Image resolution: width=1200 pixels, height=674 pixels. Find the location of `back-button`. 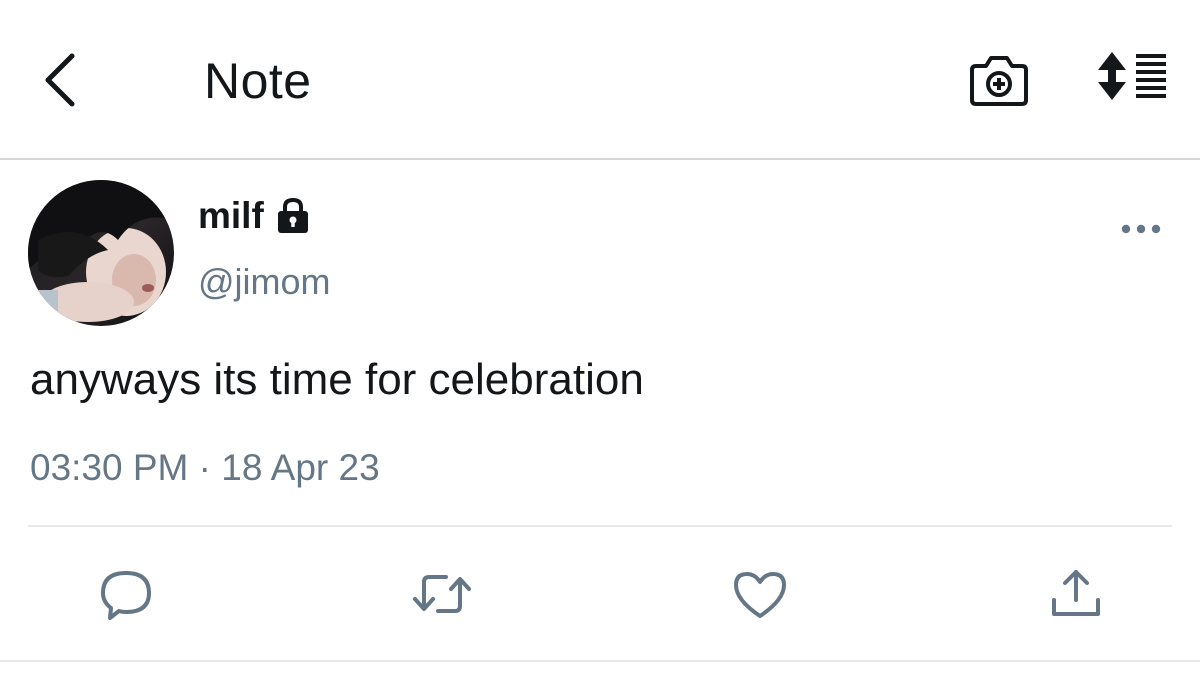

back-button is located at coordinates (62, 80).